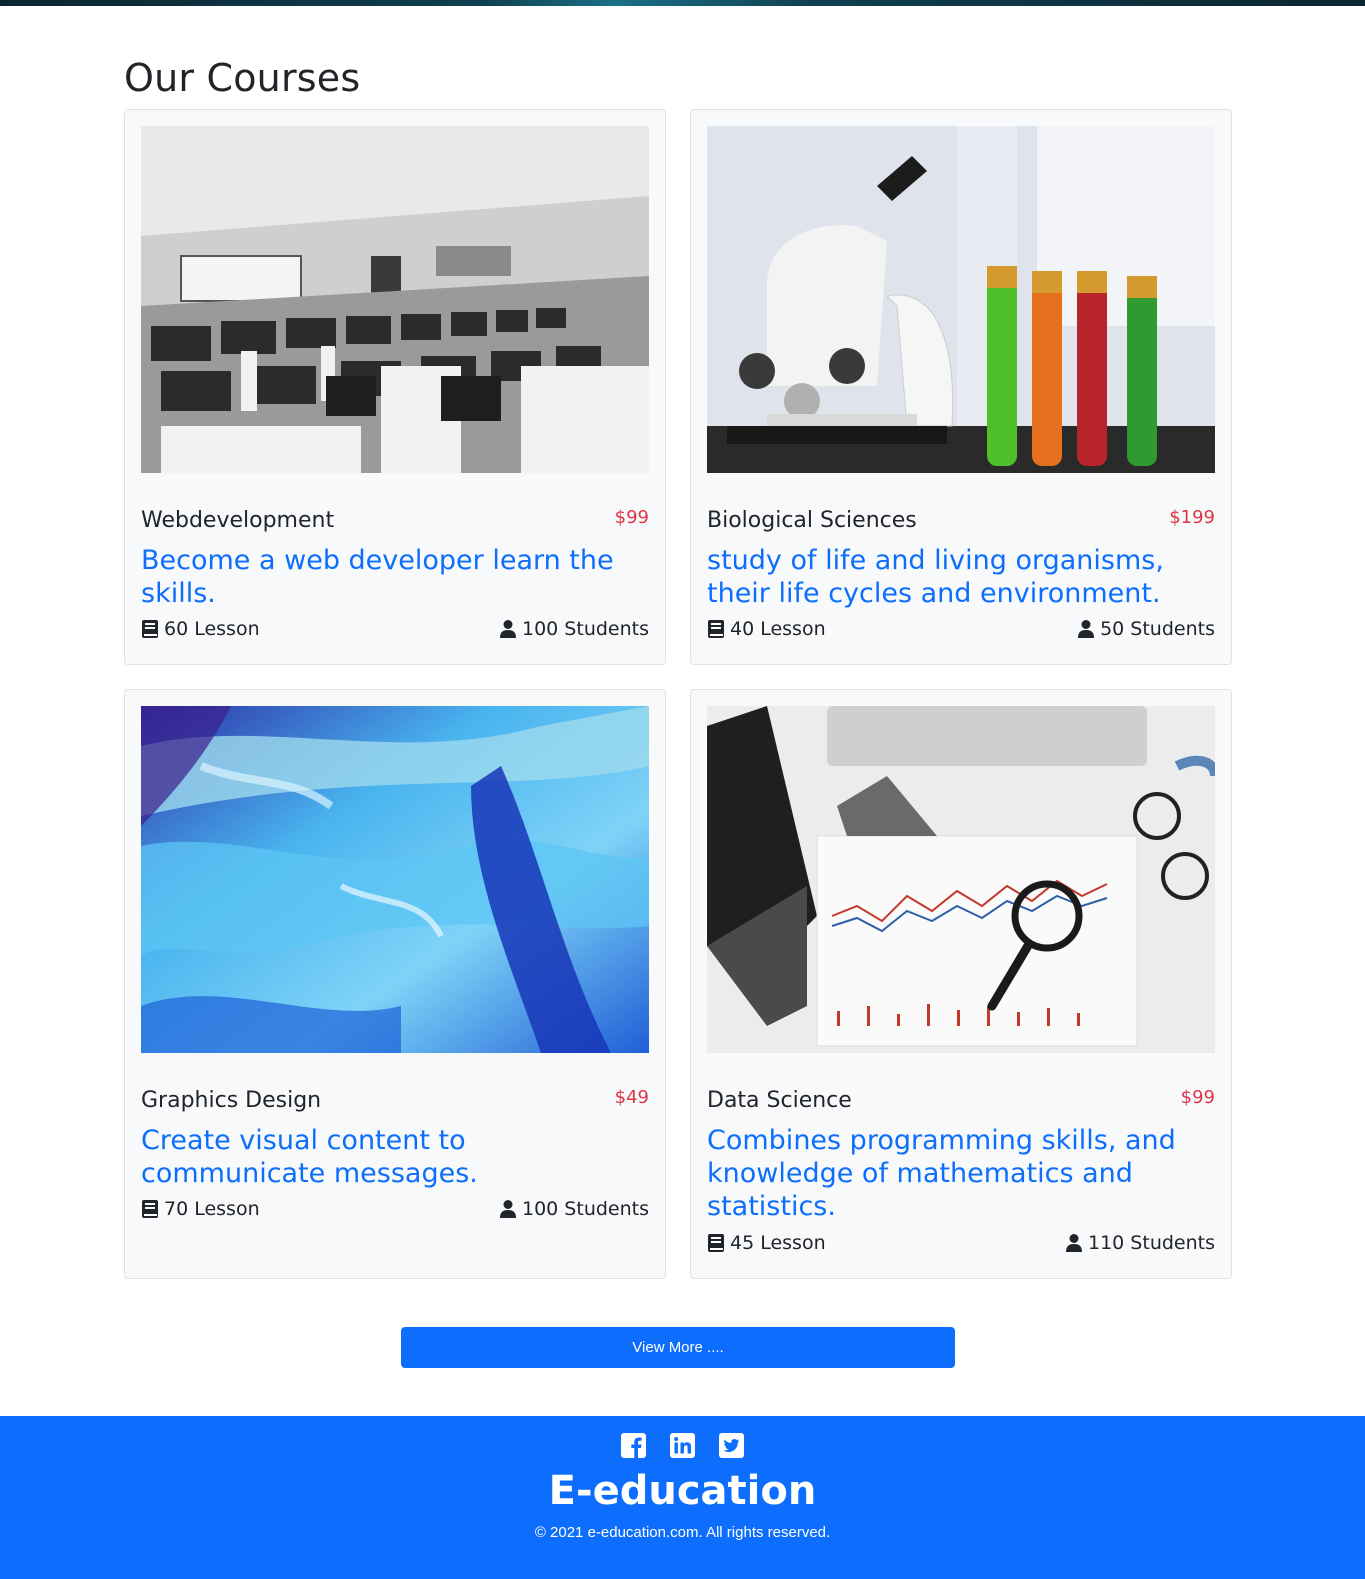 Image resolution: width=1365 pixels, height=1579 pixels. What do you see at coordinates (1157, 629) in the screenshot?
I see `student-count-label: 50 Students` at bounding box center [1157, 629].